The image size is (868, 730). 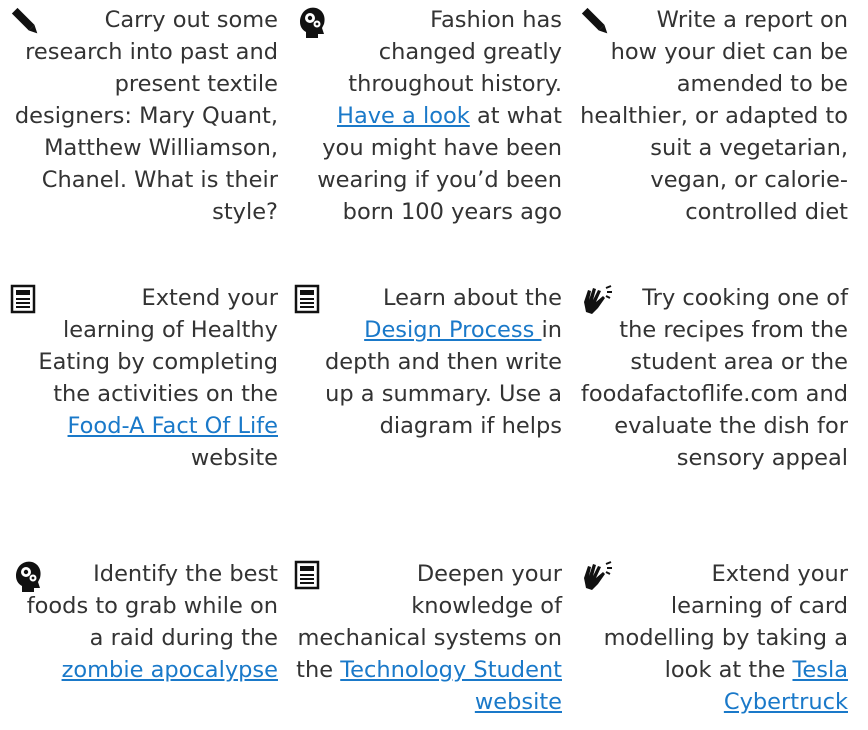 I want to click on zombie-apocalypse-link: zombie apocalypse, so click(x=170, y=670).